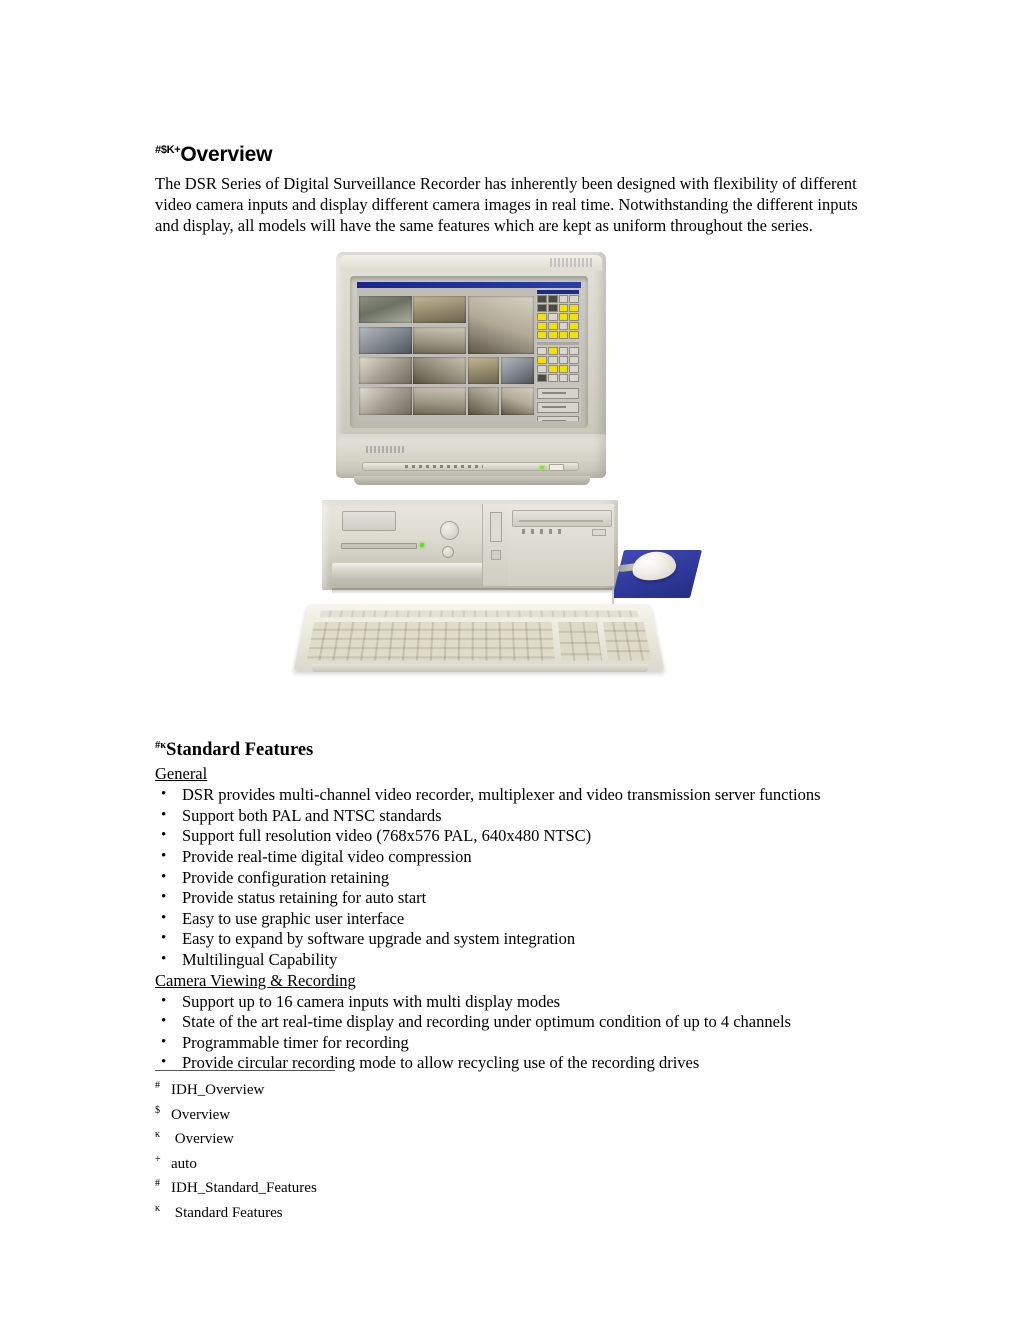 This screenshot has width=1020, height=1320. I want to click on footnote-entry: κ Overview, so click(365, 1137).